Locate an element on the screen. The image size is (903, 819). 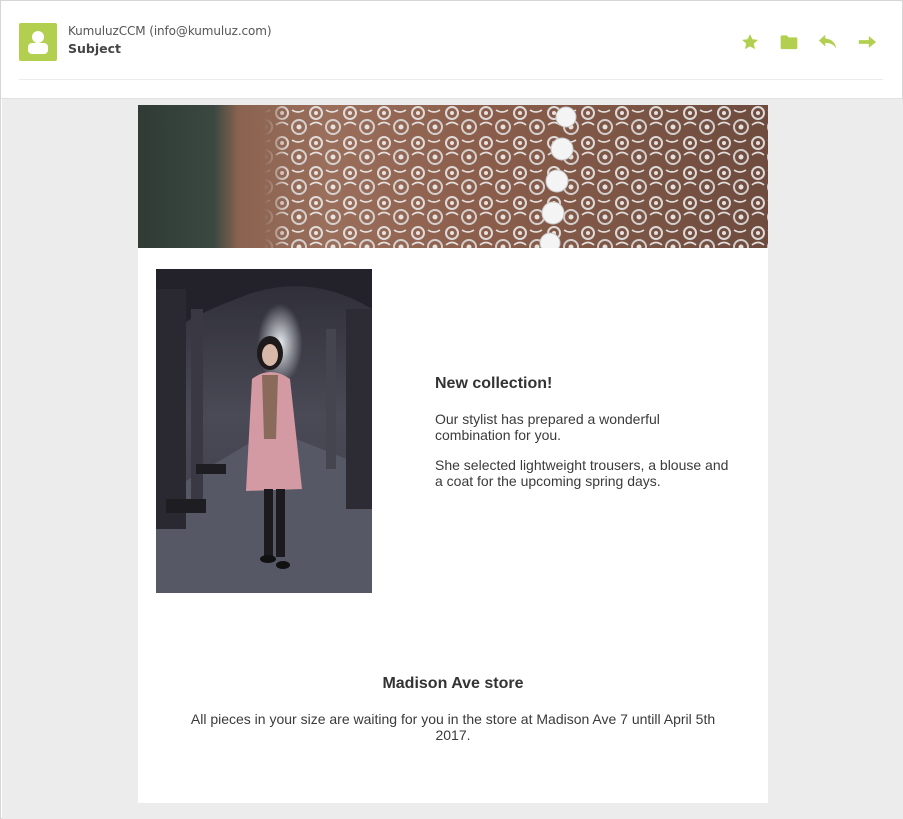
hero-lace-image is located at coordinates (453, 176).